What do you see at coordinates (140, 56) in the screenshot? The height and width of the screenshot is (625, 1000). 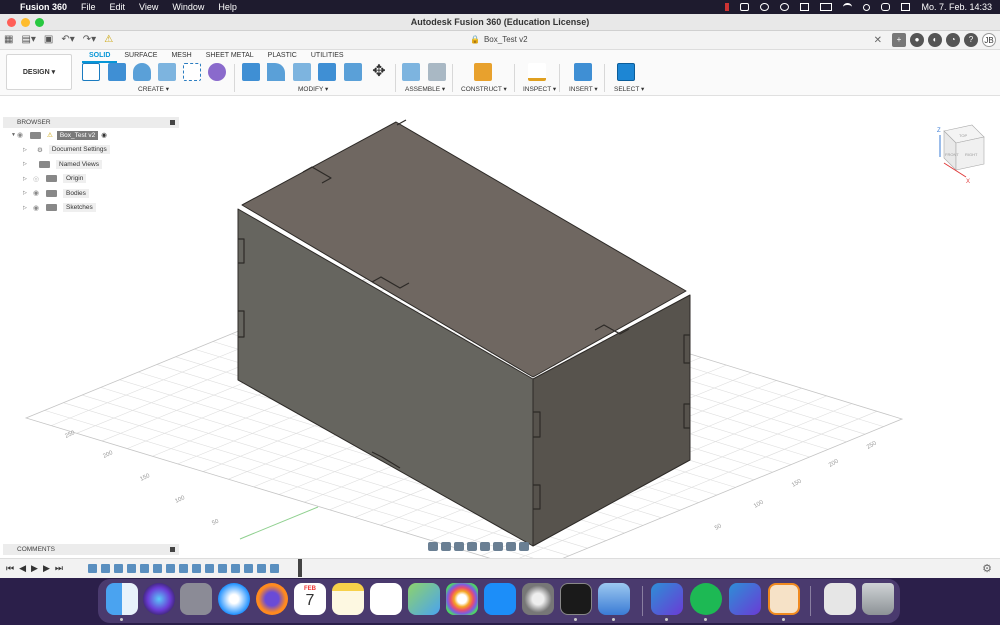 I see `tab-surface: SURFACE` at bounding box center [140, 56].